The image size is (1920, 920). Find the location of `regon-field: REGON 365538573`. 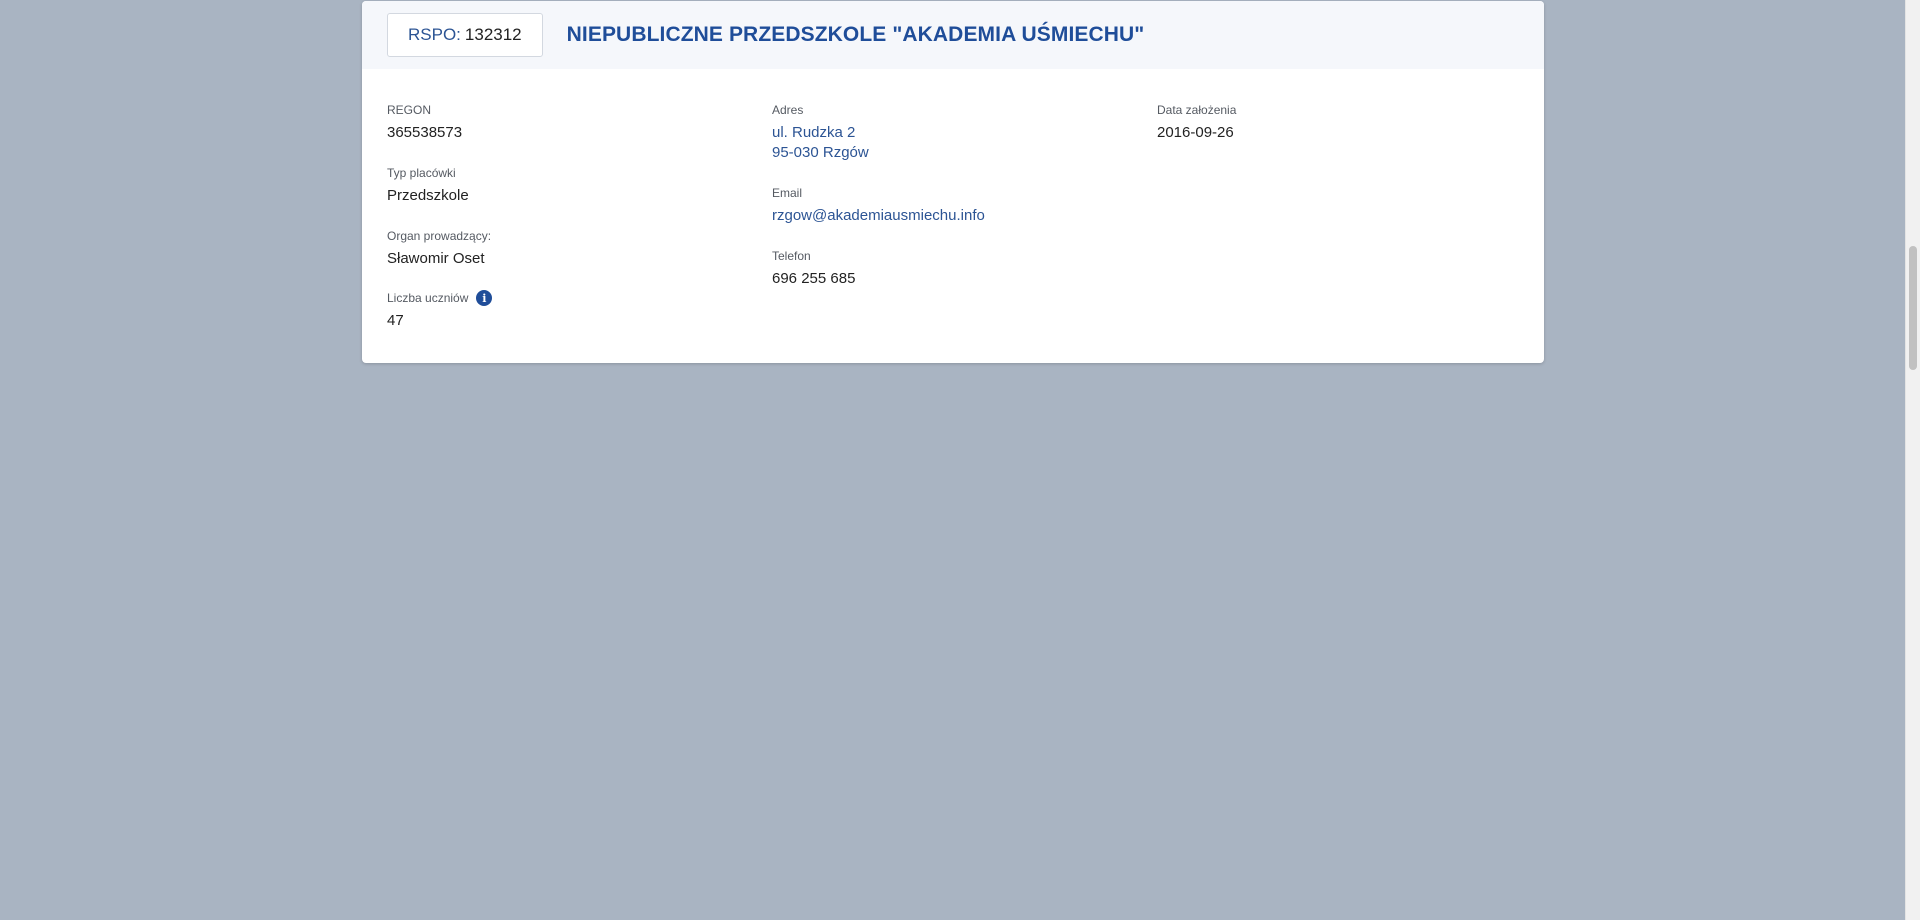

regon-field: REGON 365538573 is located at coordinates (424, 122).